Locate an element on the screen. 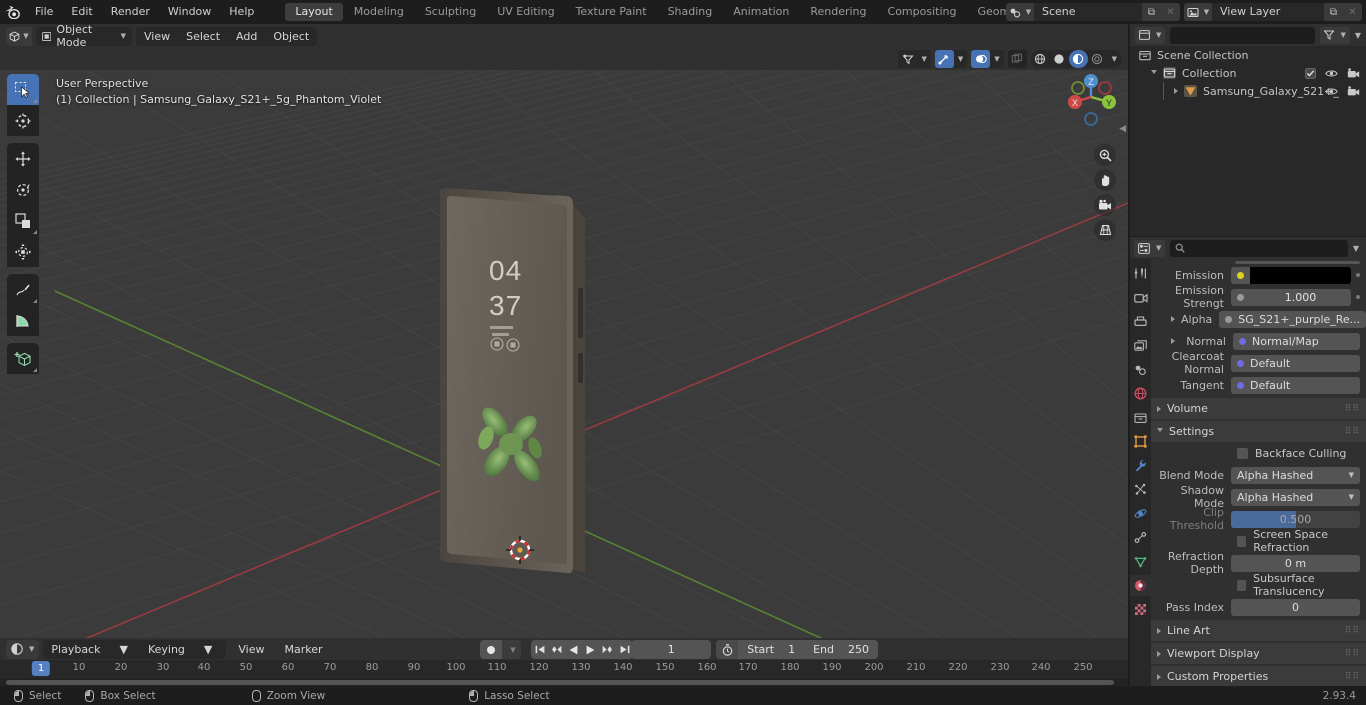 The height and width of the screenshot is (705, 1366). normal-link-field: Normal/Map is located at coordinates (1296, 341).